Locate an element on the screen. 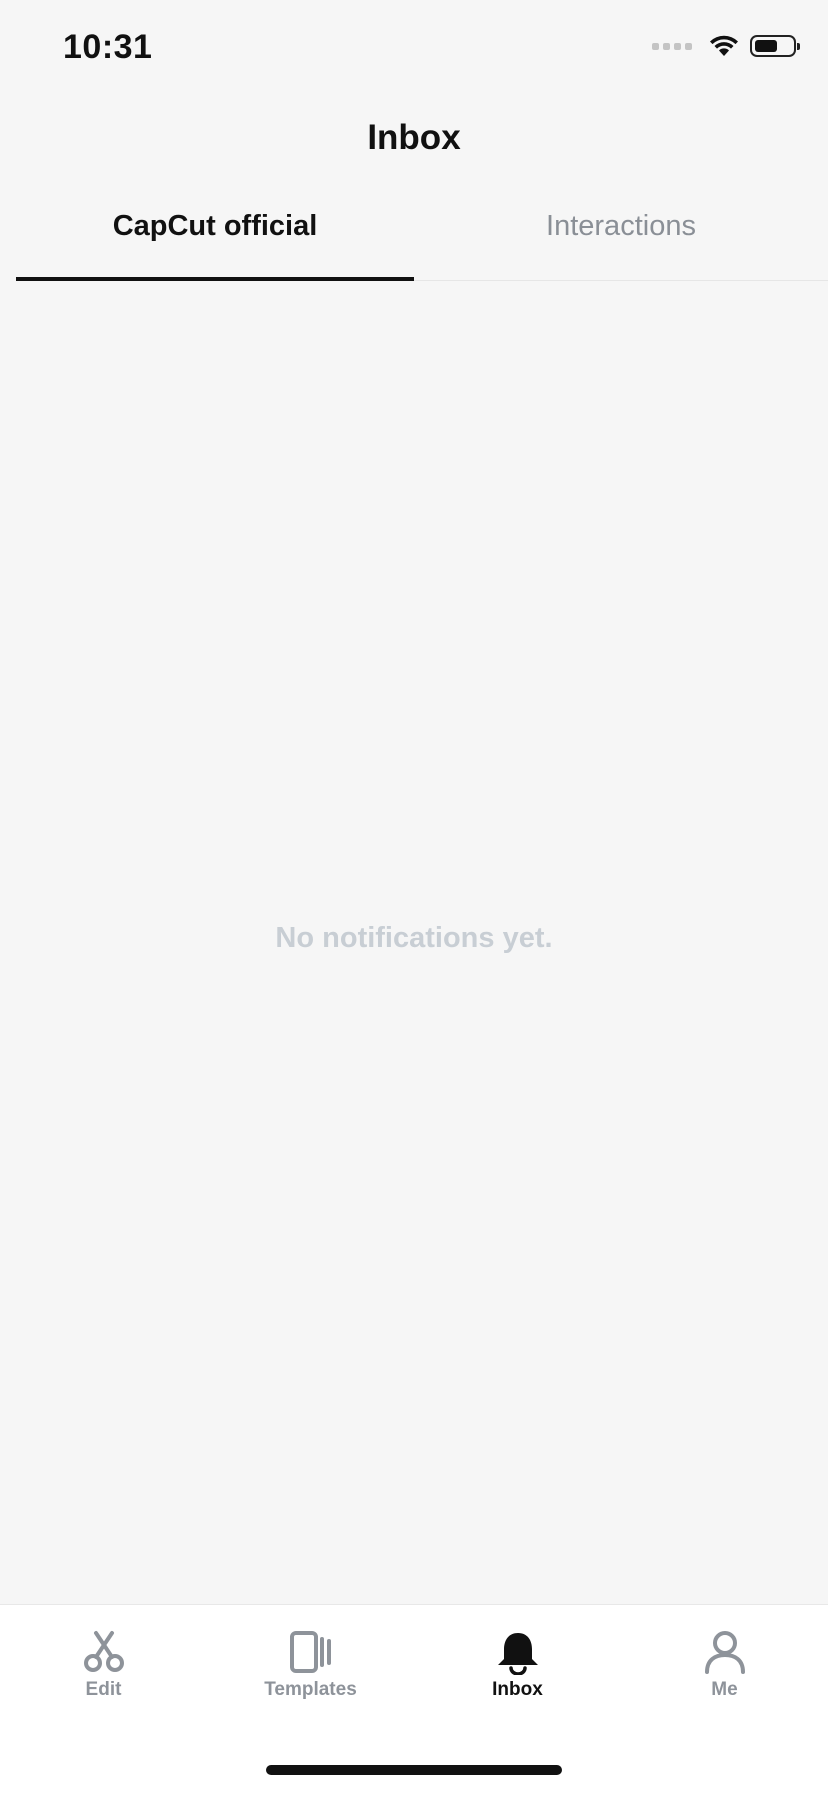 Image resolution: width=828 pixels, height=1793 pixels. inbox-tabs: CapCut official Interactions is located at coordinates (422, 235).